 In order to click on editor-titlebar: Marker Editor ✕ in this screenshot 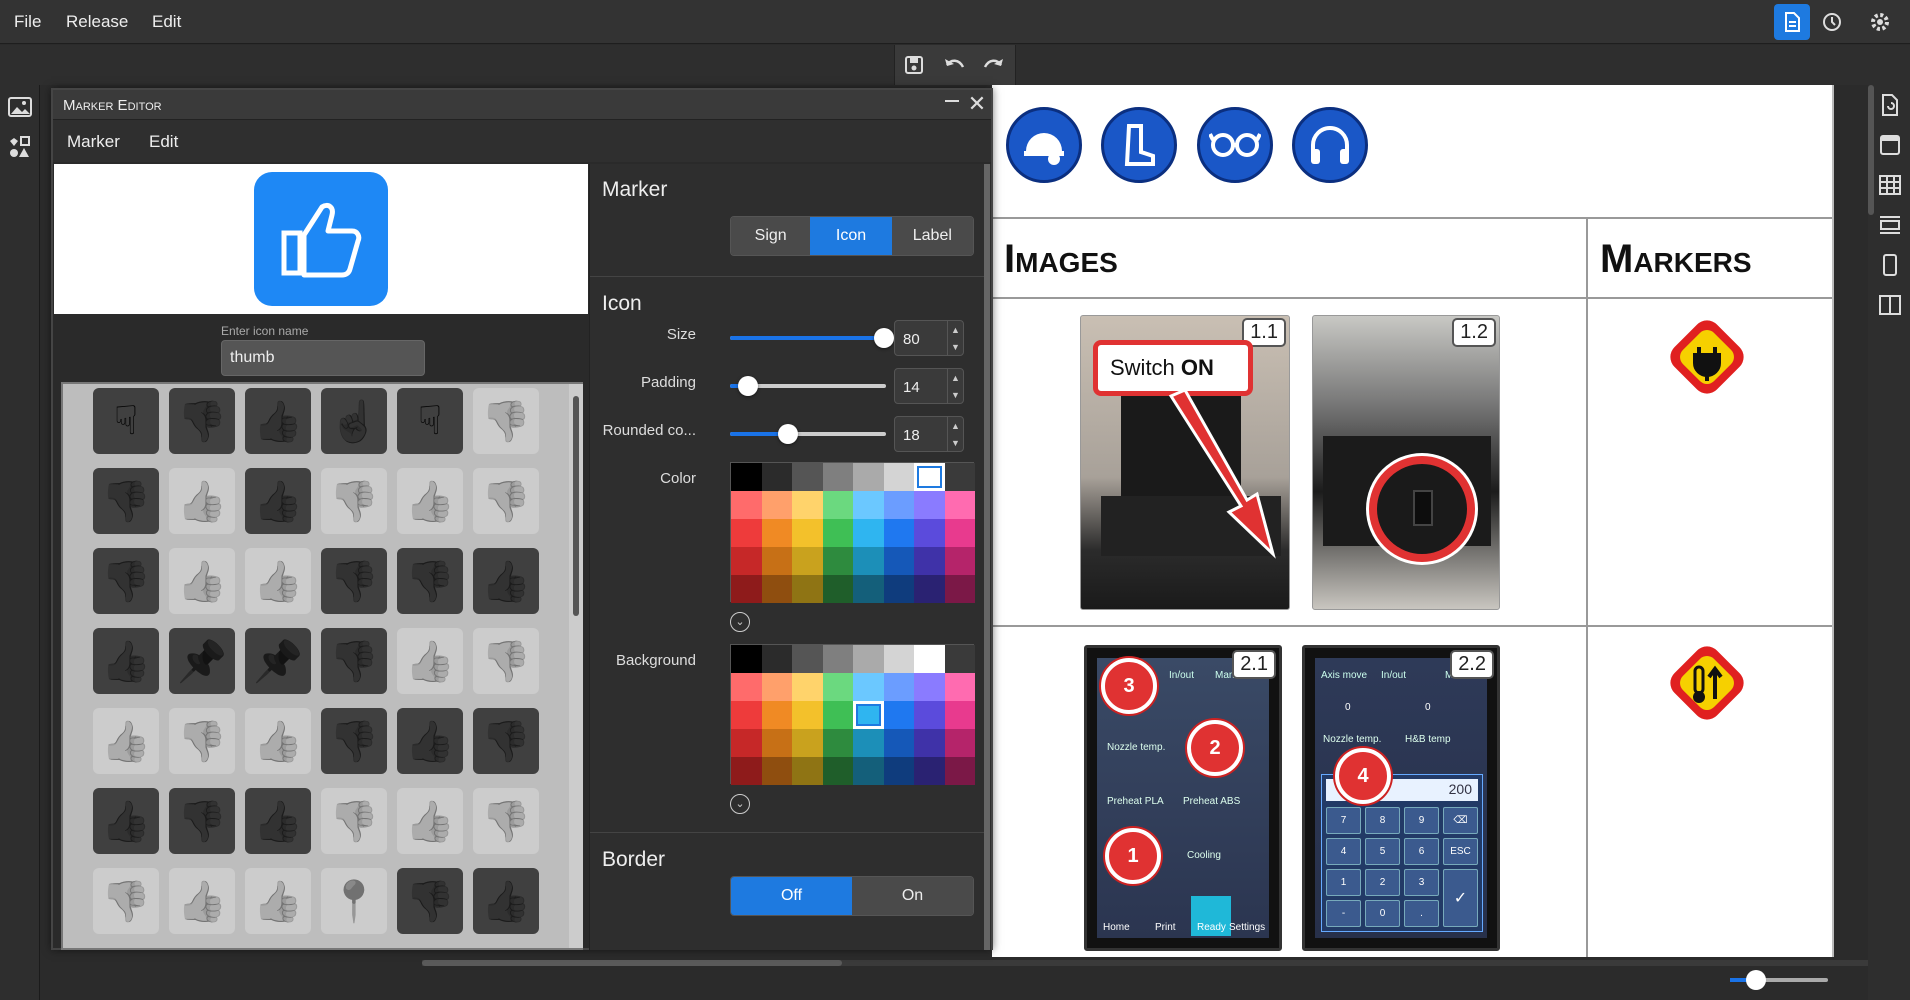, I will do `click(522, 105)`.